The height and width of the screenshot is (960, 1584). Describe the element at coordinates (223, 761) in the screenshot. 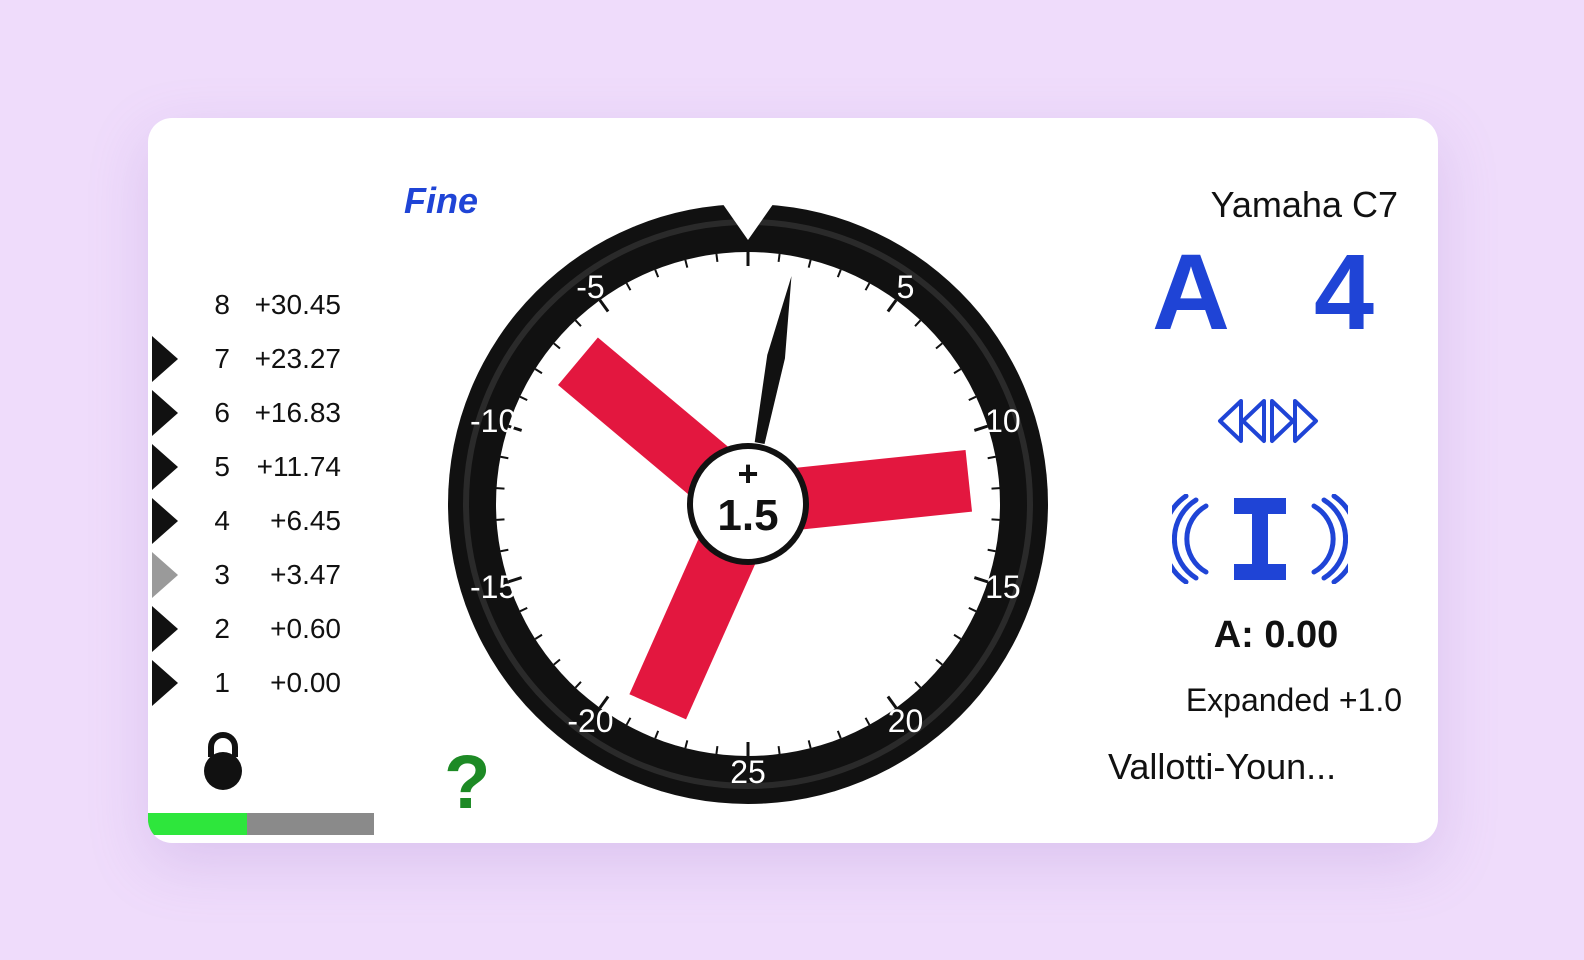

I see `lock-icon` at that location.